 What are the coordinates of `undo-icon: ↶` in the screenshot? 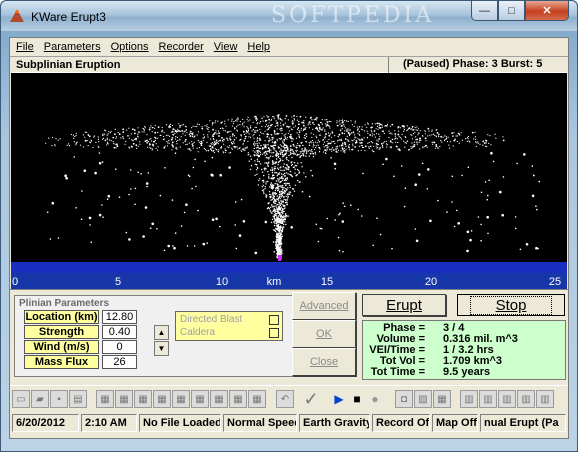 It's located at (285, 399).